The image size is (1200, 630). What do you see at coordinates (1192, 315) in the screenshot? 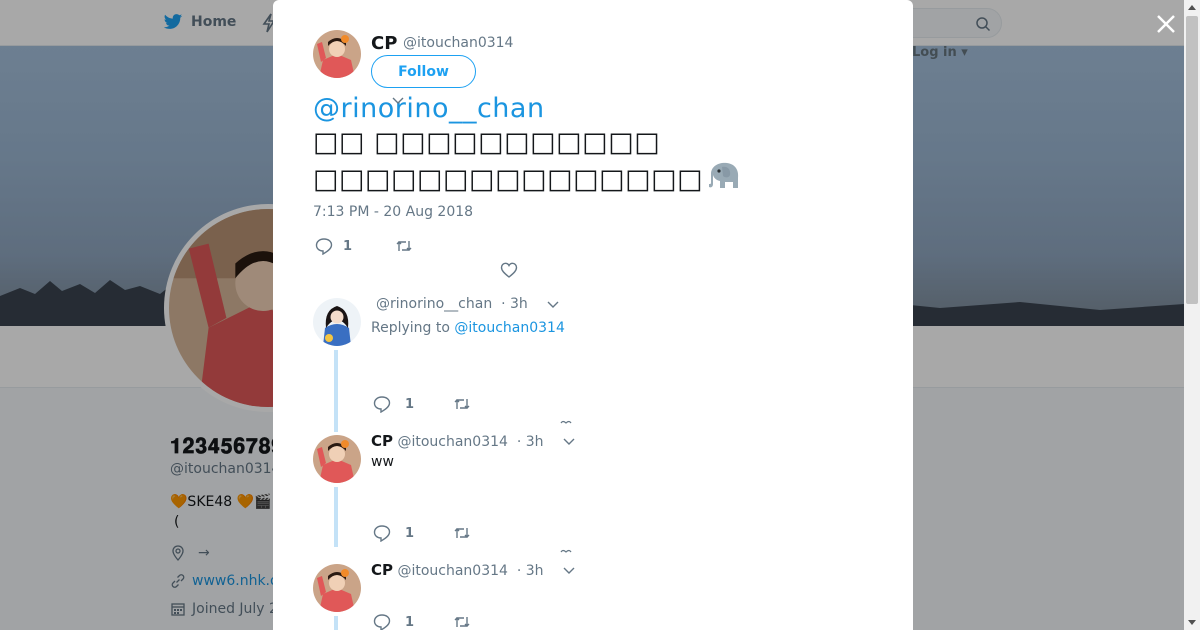
I see `page-scrollbar` at bounding box center [1192, 315].